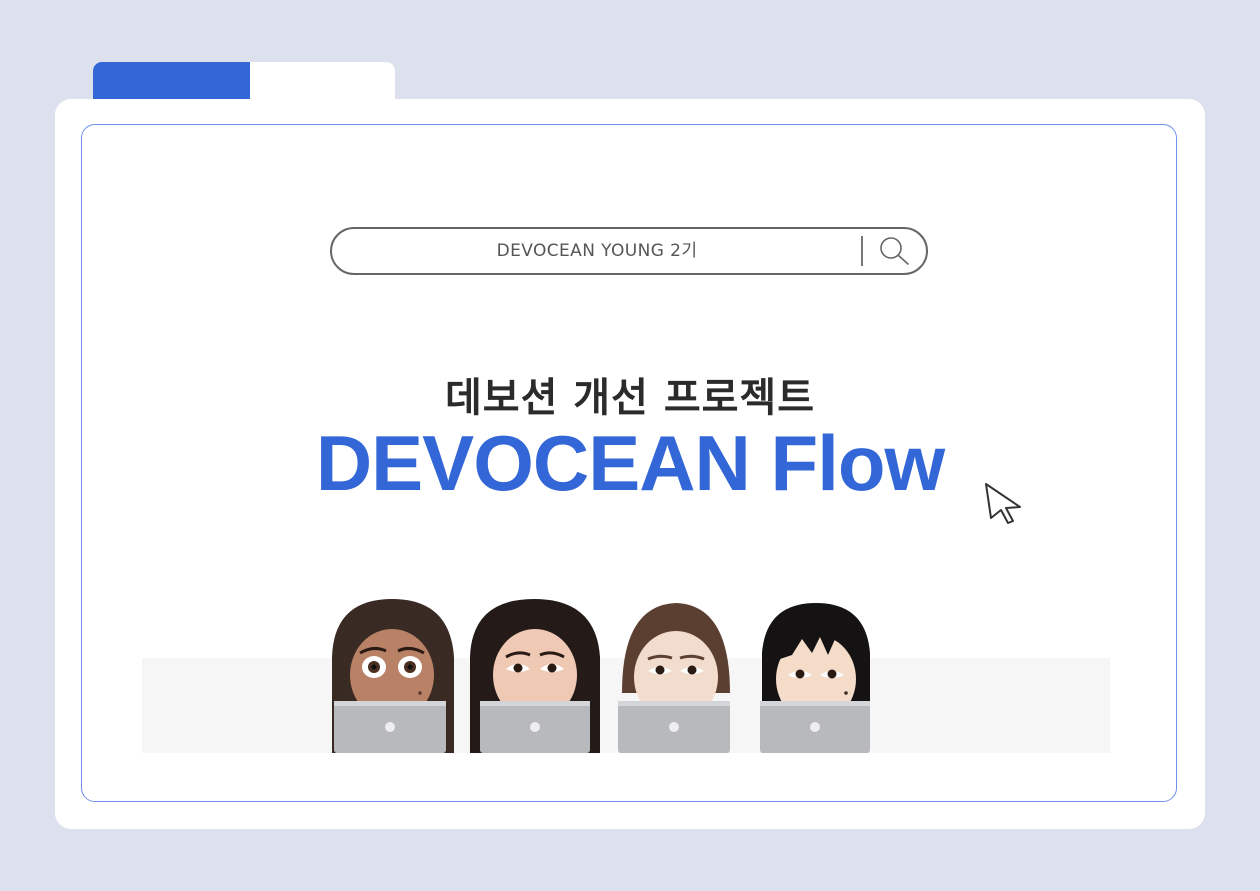 This screenshot has height=891, width=1260. I want to click on search-icon, so click(895, 251).